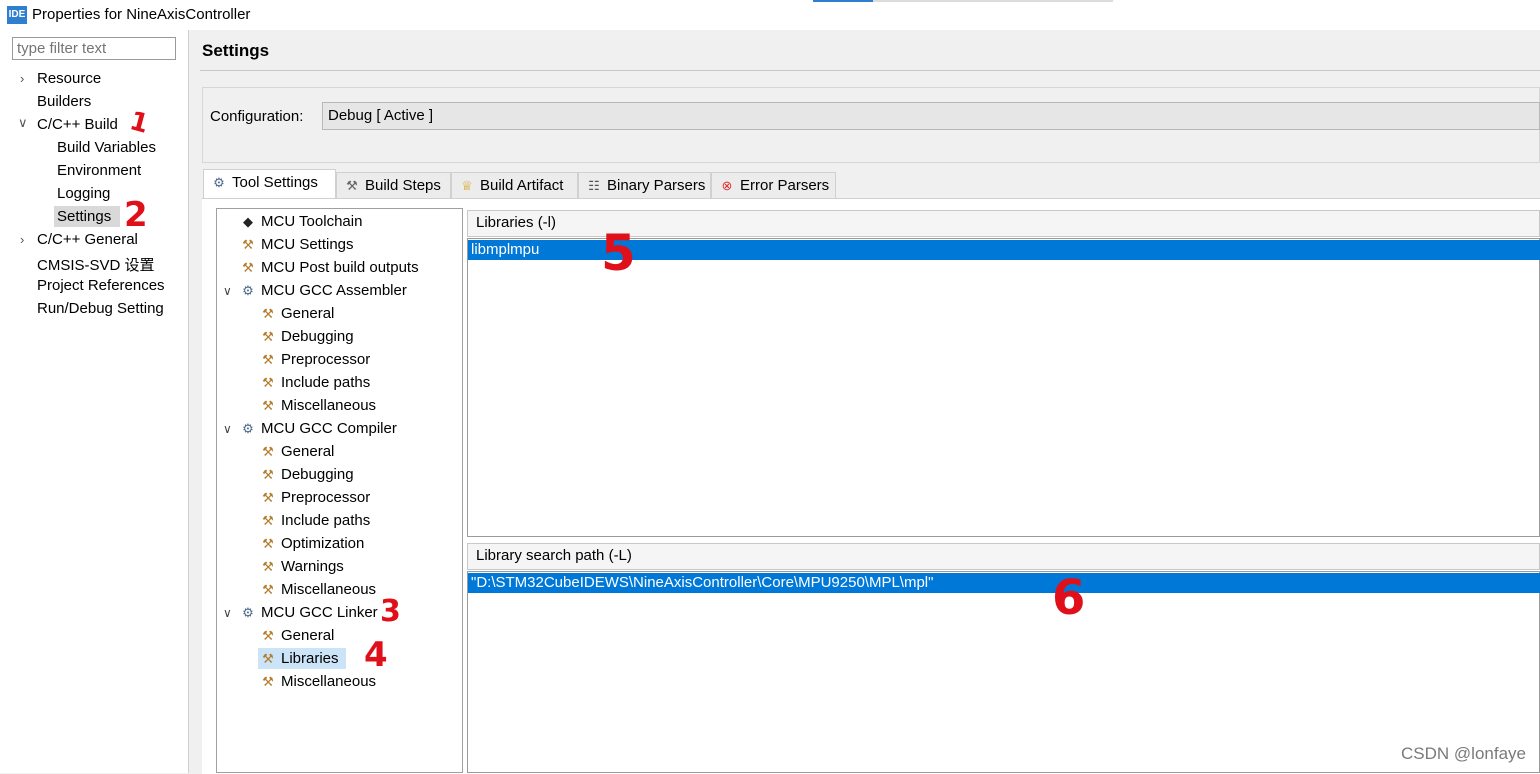  What do you see at coordinates (770, 15) in the screenshot?
I see `window-titlebar: IDE Properties for NineAxisController` at bounding box center [770, 15].